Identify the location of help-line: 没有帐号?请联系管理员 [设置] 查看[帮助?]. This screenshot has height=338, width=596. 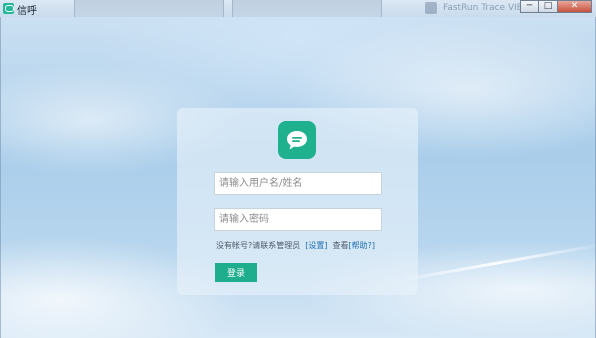
(295, 245).